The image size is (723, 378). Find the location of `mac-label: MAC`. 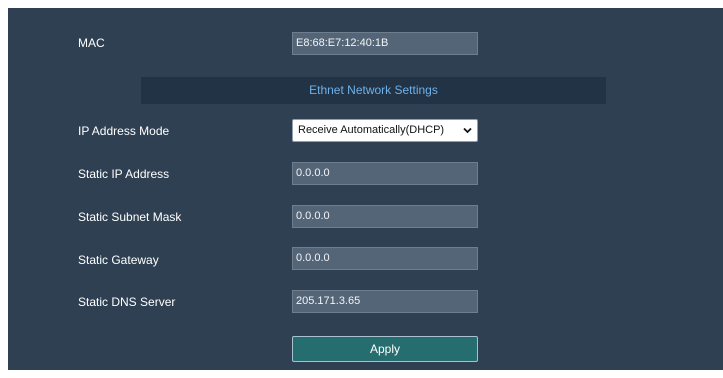

mac-label: MAC is located at coordinates (91, 43).